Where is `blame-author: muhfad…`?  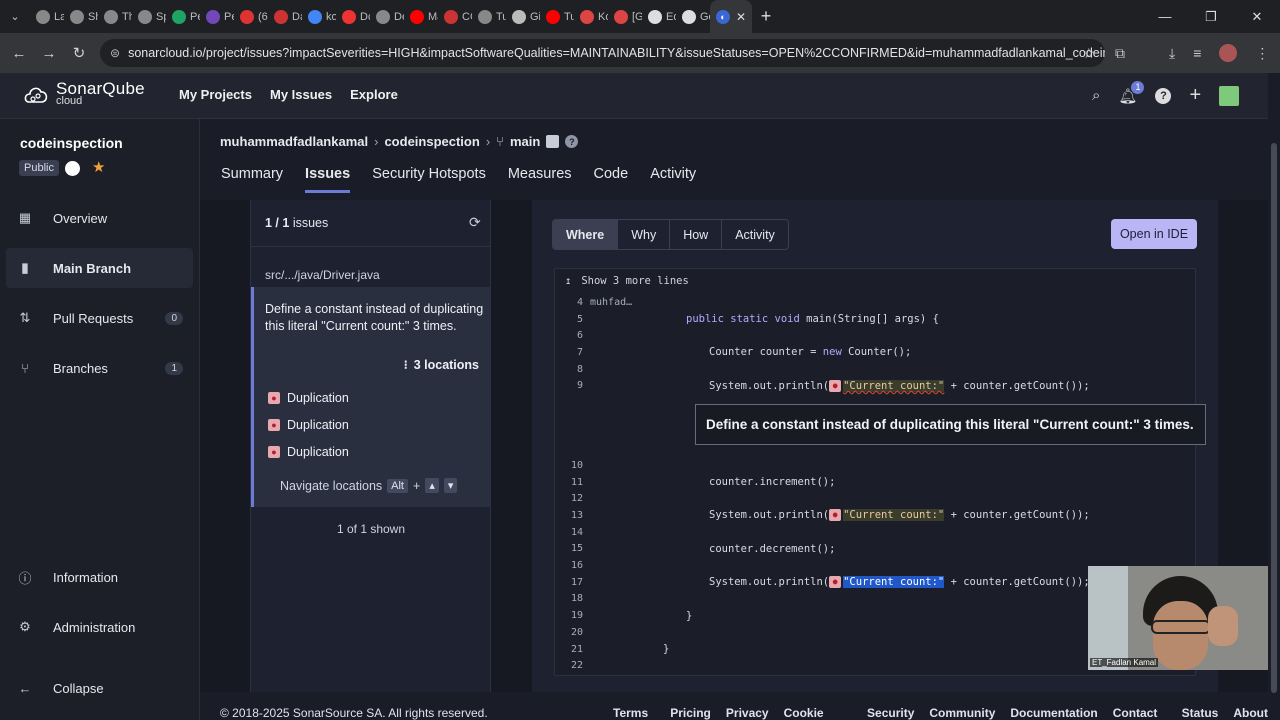 blame-author: muhfad… is located at coordinates (611, 302).